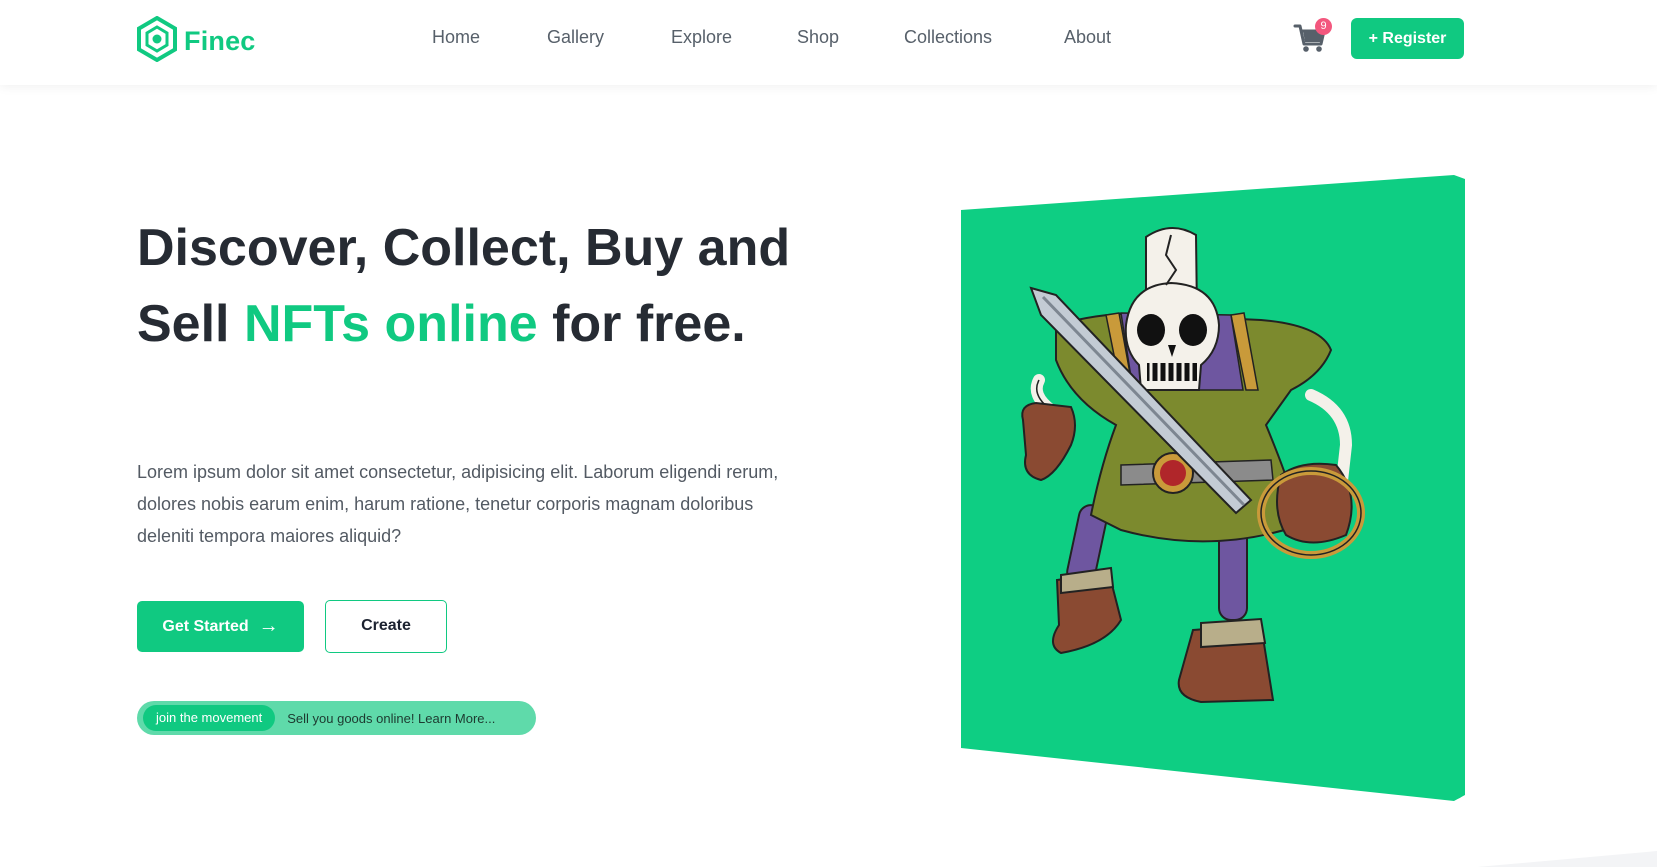  Describe the element at coordinates (1323, 26) in the screenshot. I see `cart-count-badge: 9` at that location.